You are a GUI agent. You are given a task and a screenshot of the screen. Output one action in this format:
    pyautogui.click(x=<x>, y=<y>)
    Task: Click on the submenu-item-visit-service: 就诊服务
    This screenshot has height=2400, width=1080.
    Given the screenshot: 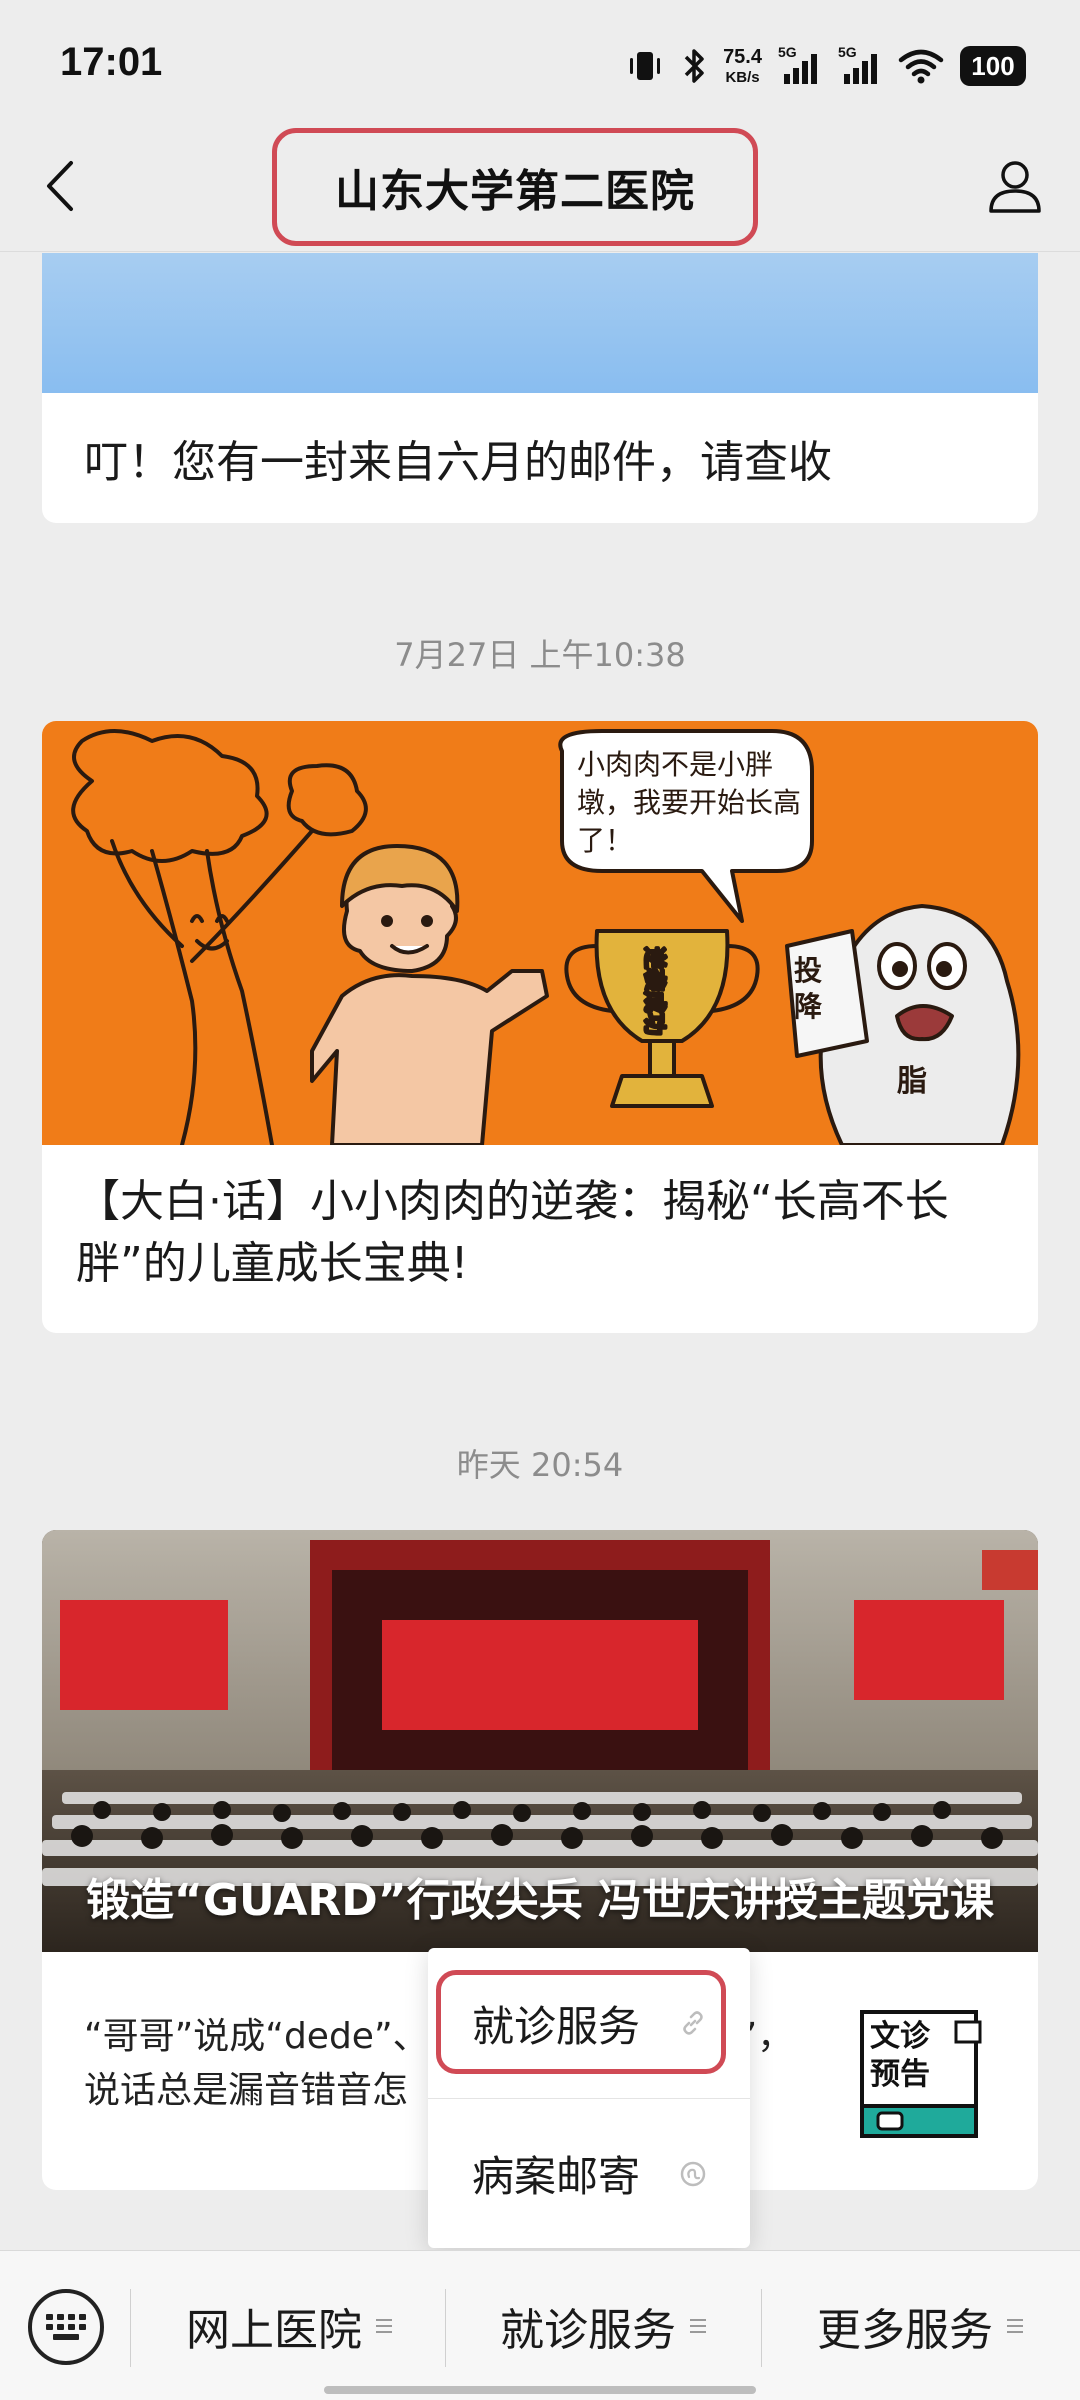 What is the action you would take?
    pyautogui.click(x=589, y=2023)
    